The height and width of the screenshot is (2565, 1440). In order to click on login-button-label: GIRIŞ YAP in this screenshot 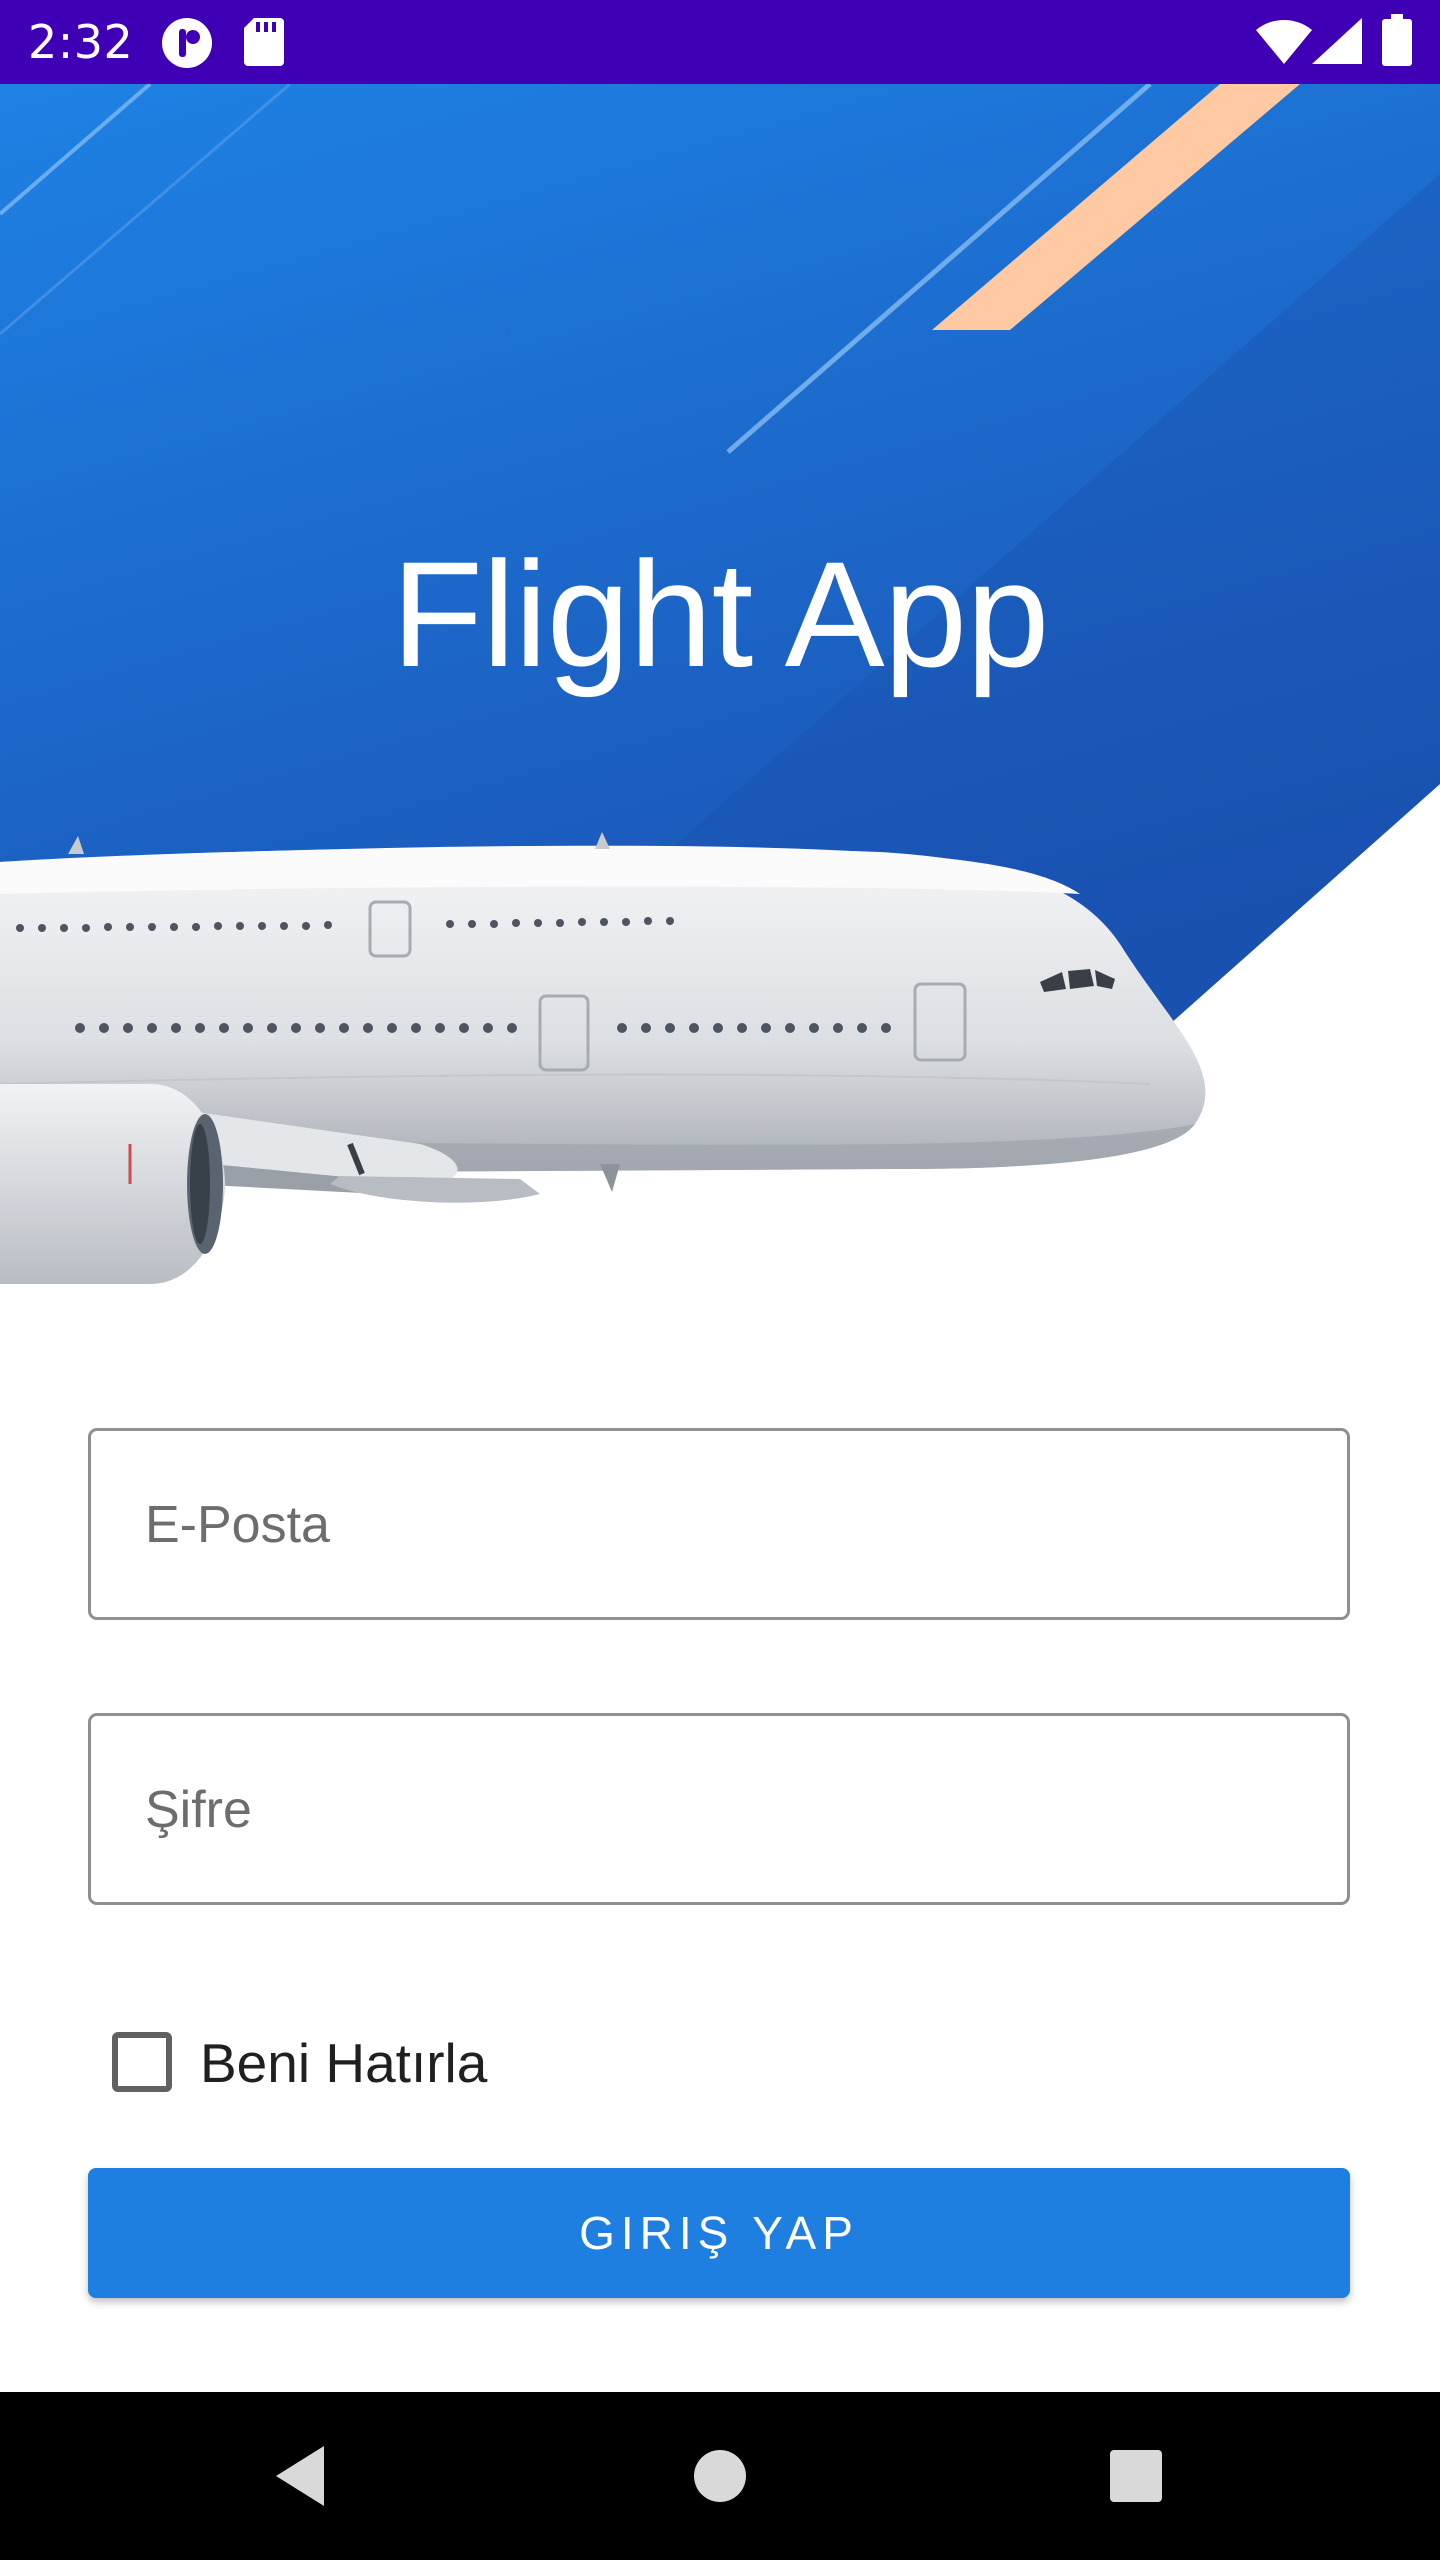, I will do `click(719, 2233)`.